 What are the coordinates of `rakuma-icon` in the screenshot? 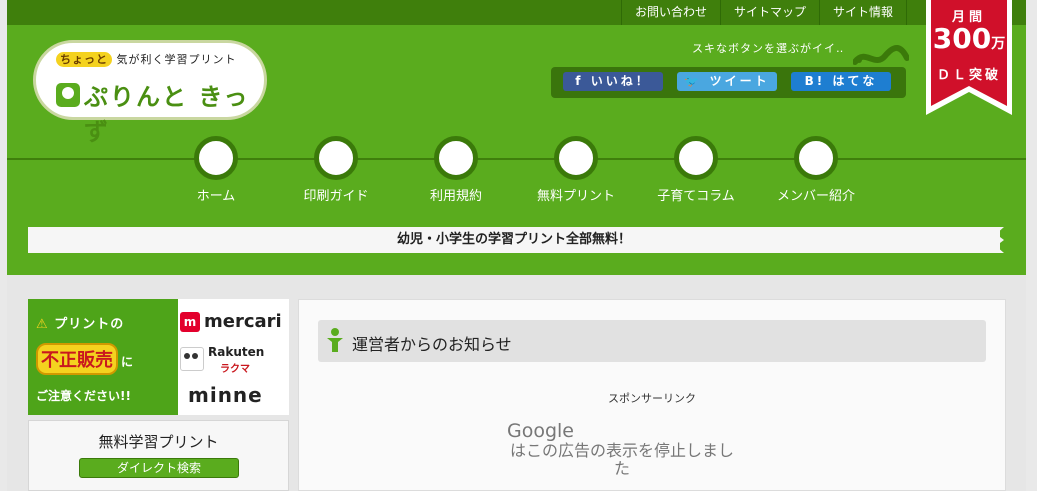 It's located at (192, 359).